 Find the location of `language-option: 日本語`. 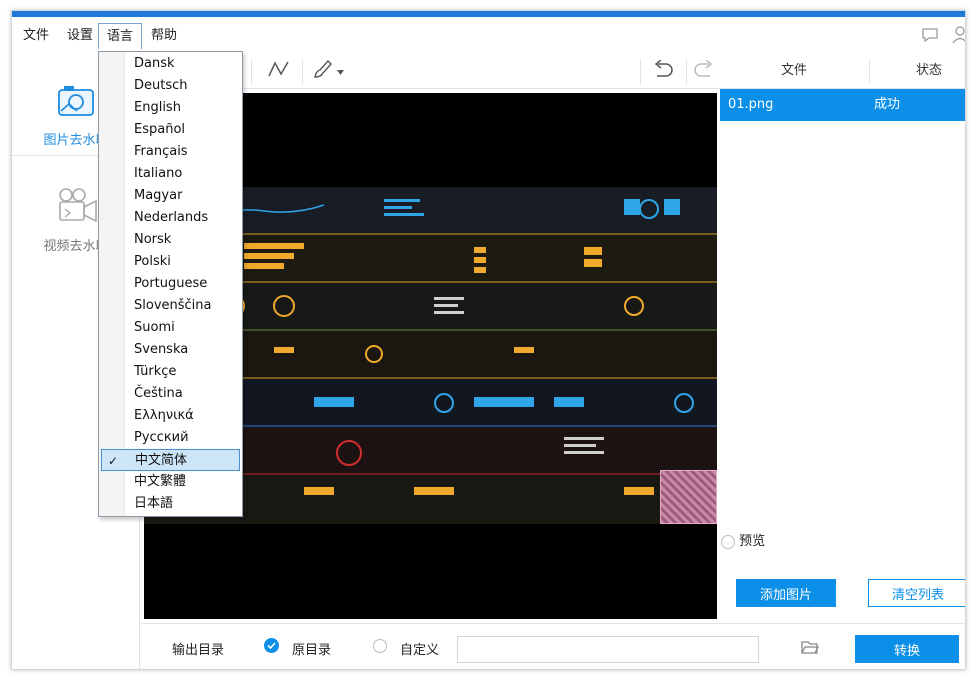

language-option: 日本語 is located at coordinates (170, 504).